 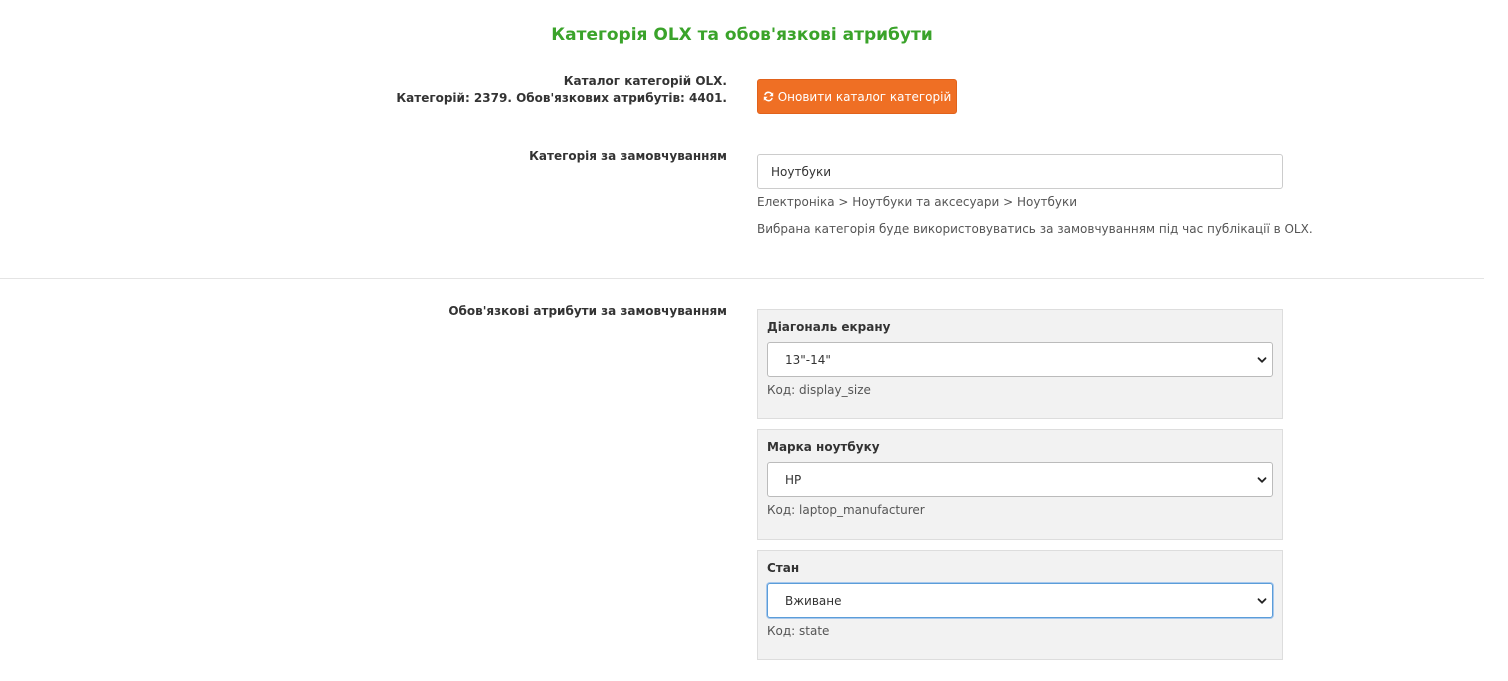 What do you see at coordinates (742, 278) in the screenshot?
I see `section-divider` at bounding box center [742, 278].